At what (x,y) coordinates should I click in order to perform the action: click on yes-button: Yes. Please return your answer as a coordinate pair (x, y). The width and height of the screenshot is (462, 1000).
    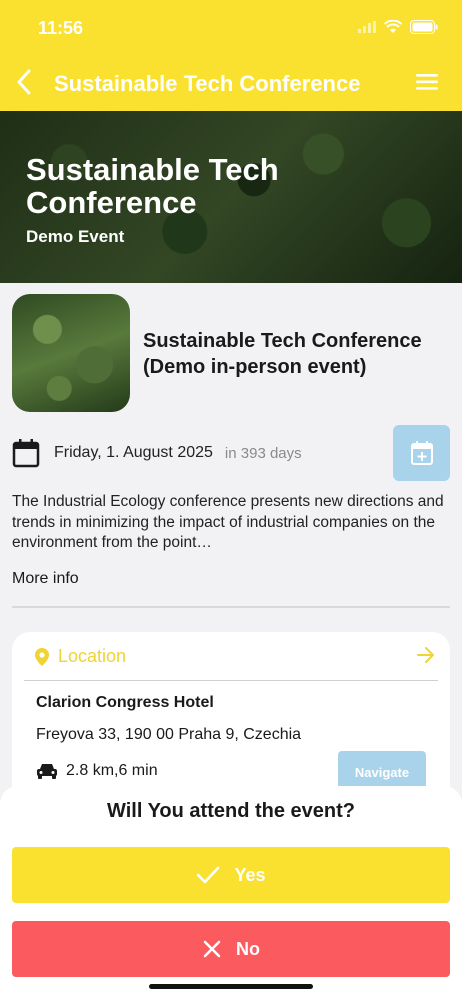
    Looking at the image, I should click on (231, 875).